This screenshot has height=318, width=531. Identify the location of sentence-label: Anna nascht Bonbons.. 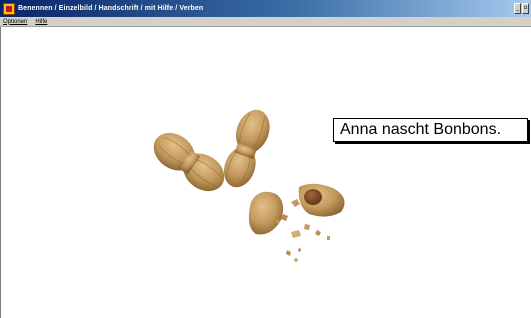
(430, 130).